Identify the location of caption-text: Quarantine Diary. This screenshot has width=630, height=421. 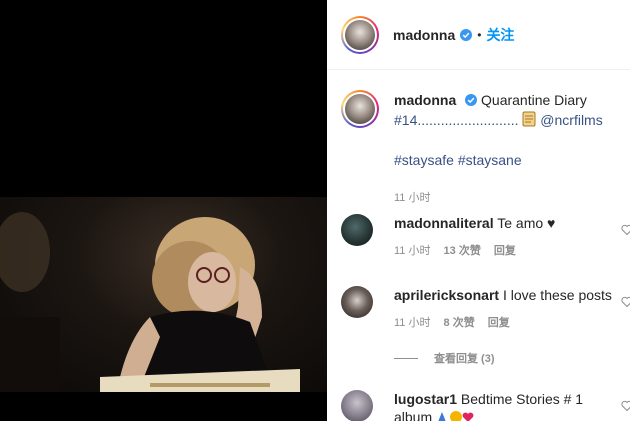
(534, 100).